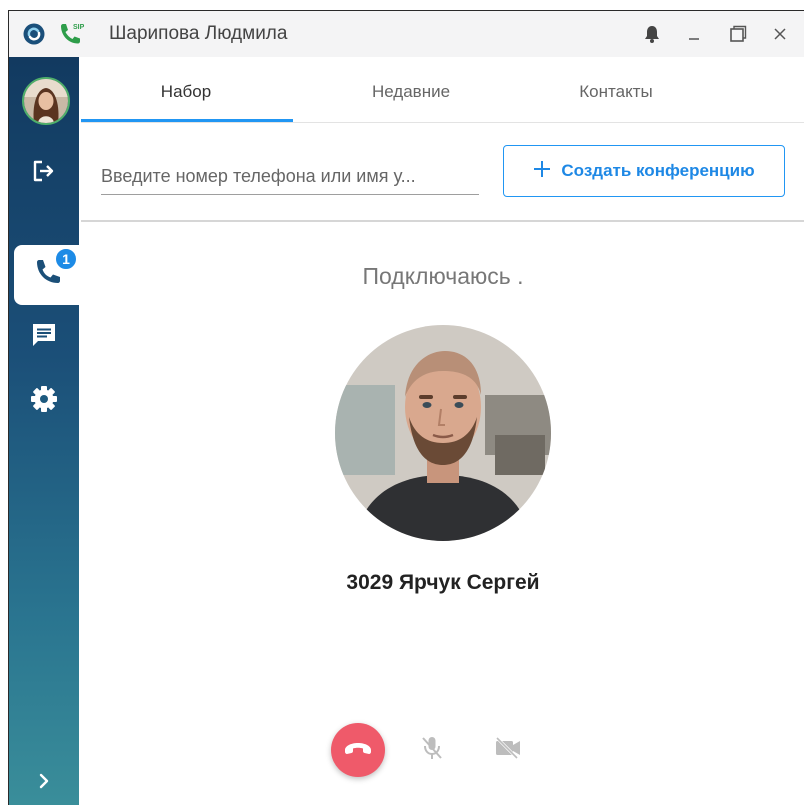  I want to click on mute-button, so click(432, 750).